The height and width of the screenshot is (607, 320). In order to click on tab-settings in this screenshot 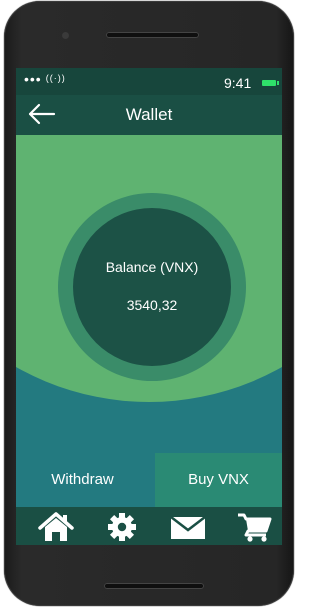, I will do `click(122, 527)`.